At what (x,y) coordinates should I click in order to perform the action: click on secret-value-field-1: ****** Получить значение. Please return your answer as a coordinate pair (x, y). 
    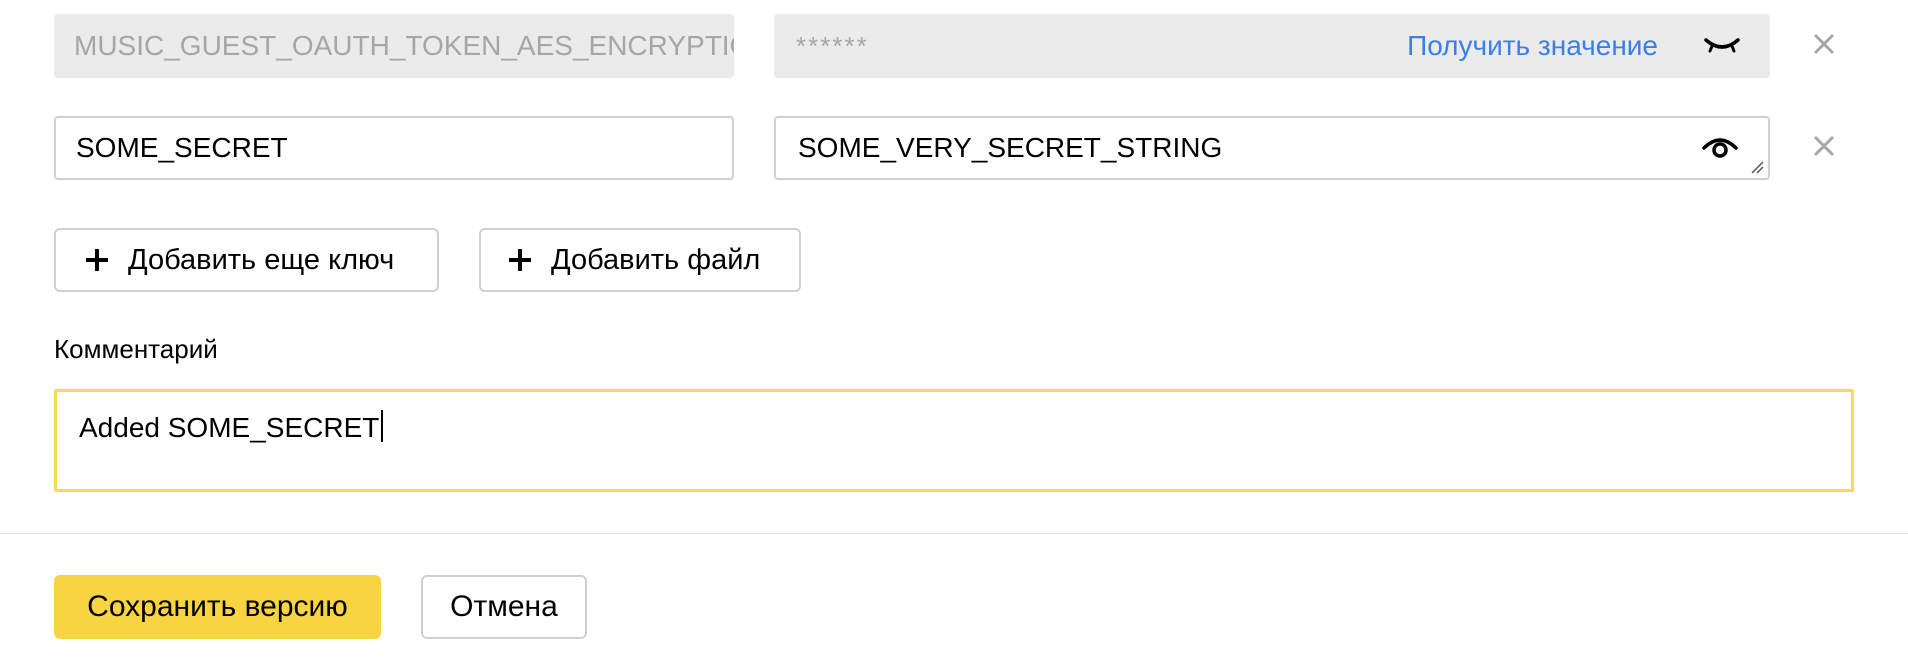
    Looking at the image, I should click on (1272, 46).